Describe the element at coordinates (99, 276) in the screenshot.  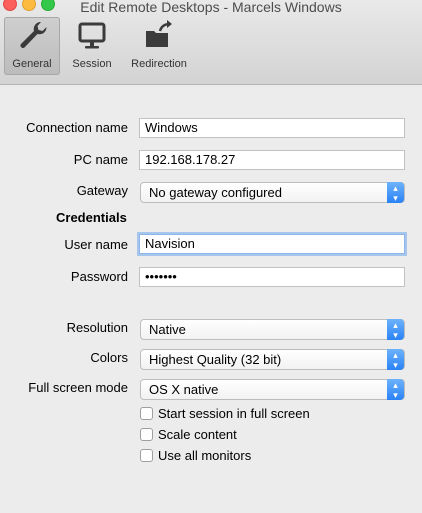
I see `password-label: Password` at that location.